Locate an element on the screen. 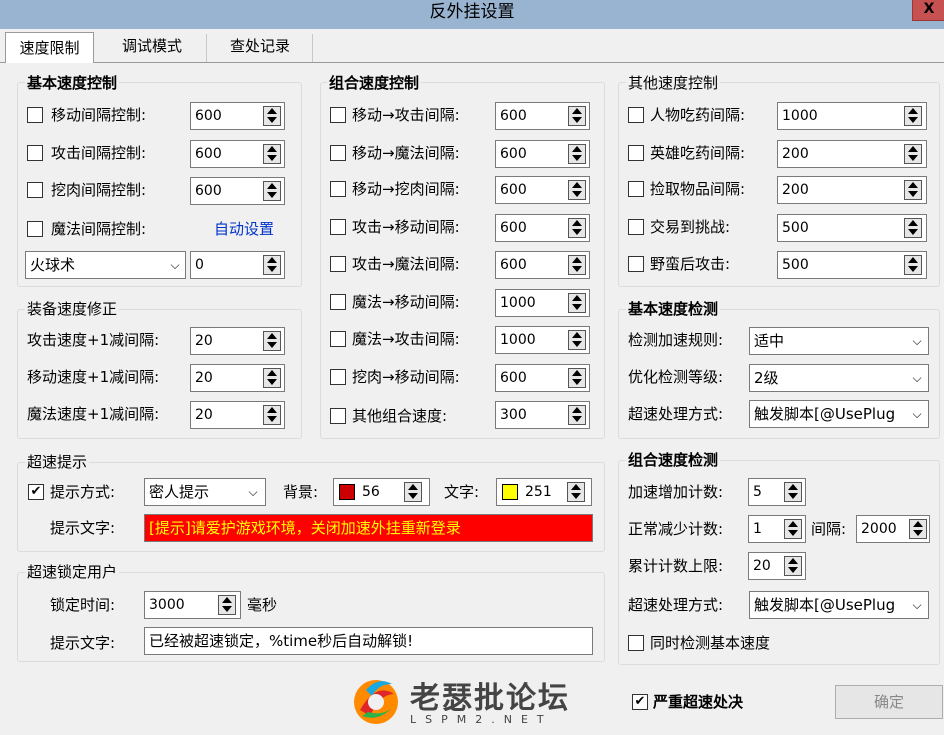 The image size is (944, 735). interval-spinner: 2000 is located at coordinates (893, 529).